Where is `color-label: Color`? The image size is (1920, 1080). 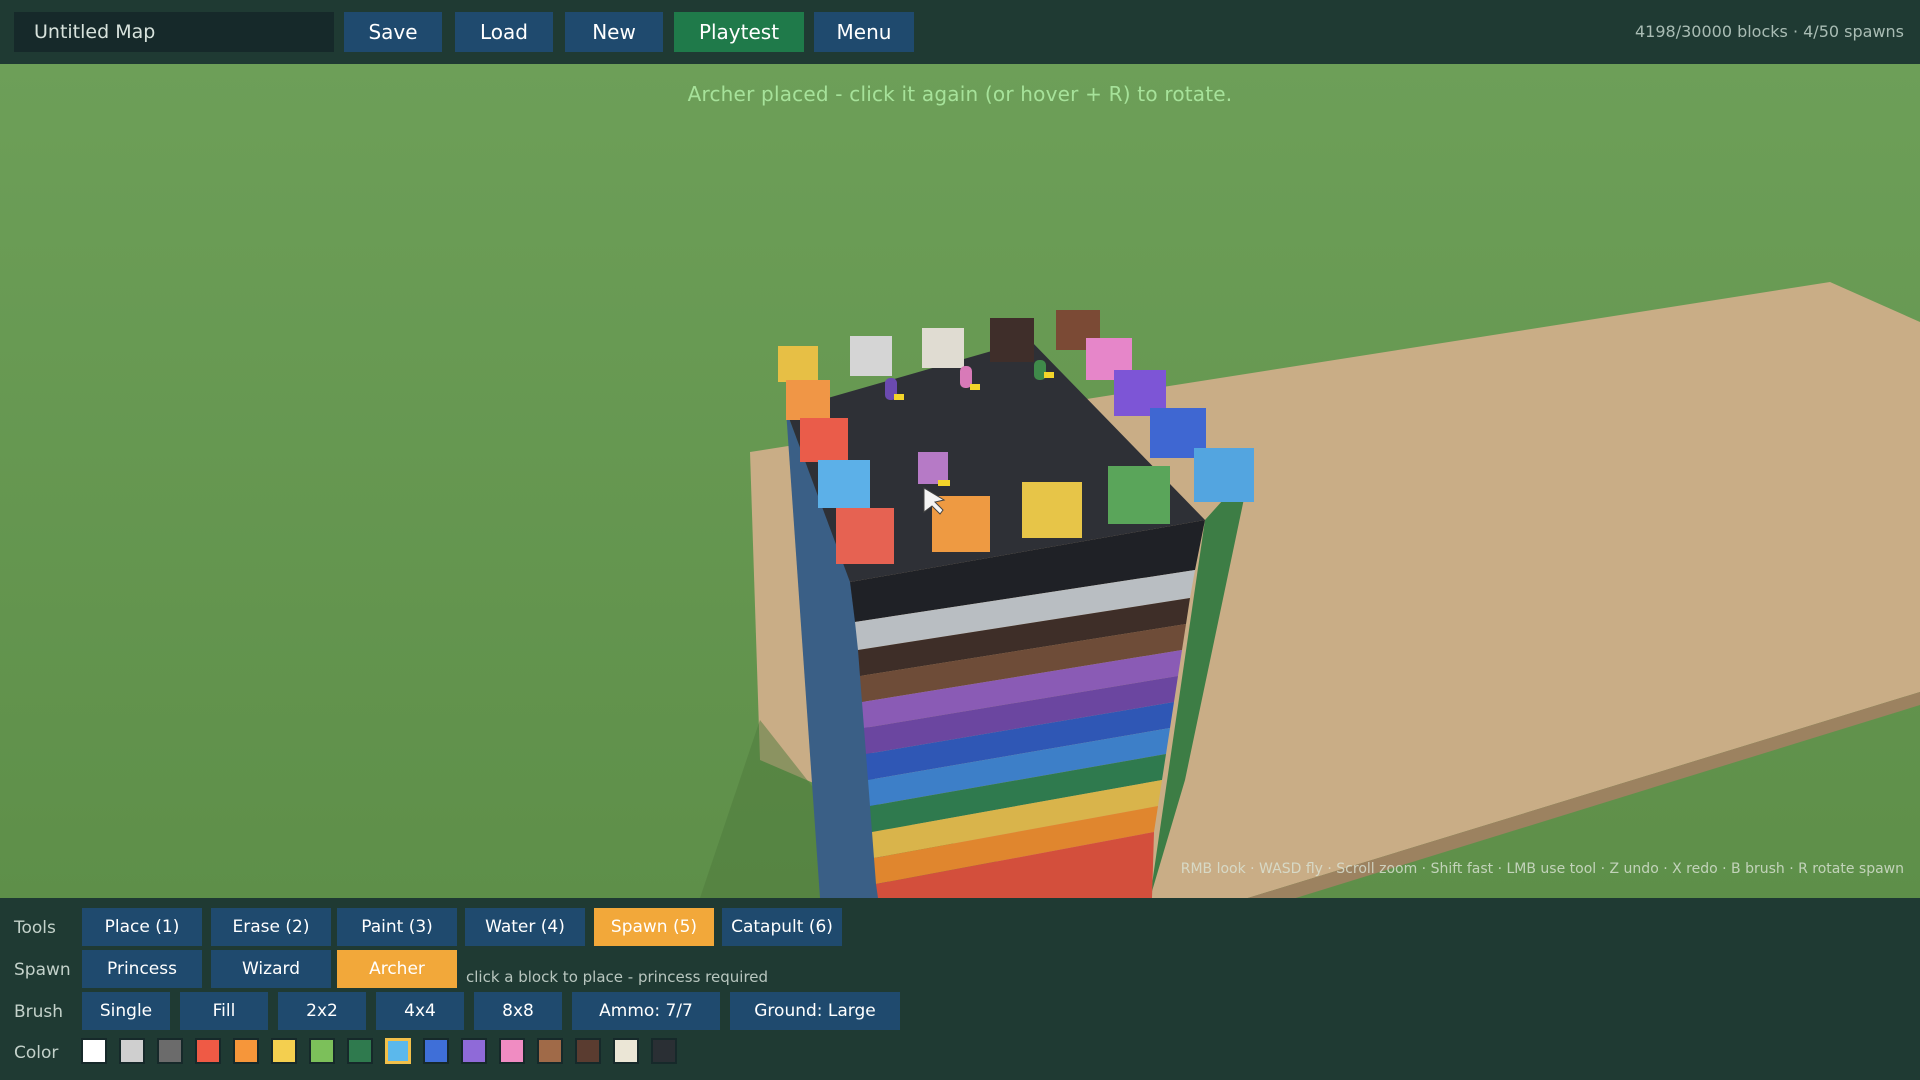
color-label: Color is located at coordinates (36, 1053).